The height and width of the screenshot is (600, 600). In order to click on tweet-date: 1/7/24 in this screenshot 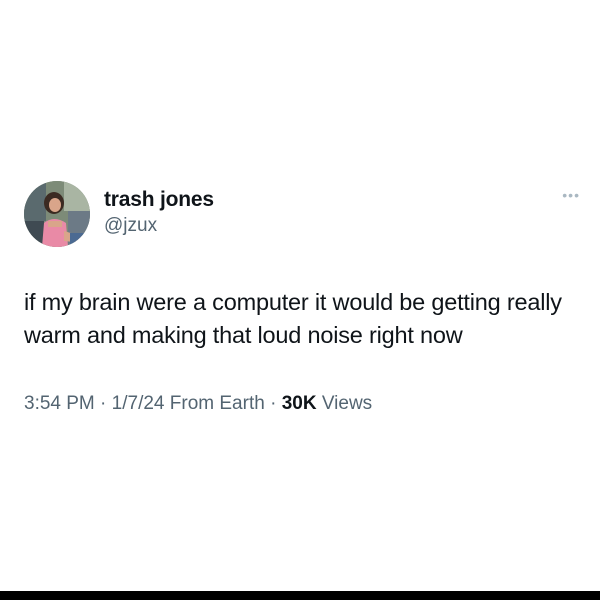, I will do `click(138, 403)`.